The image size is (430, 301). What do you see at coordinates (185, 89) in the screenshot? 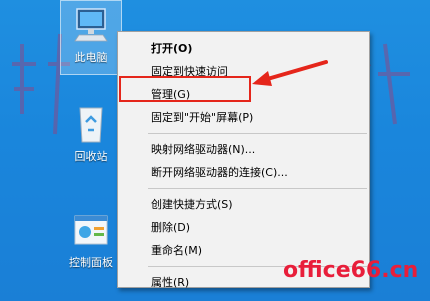
I see `manage-highlight-box` at bounding box center [185, 89].